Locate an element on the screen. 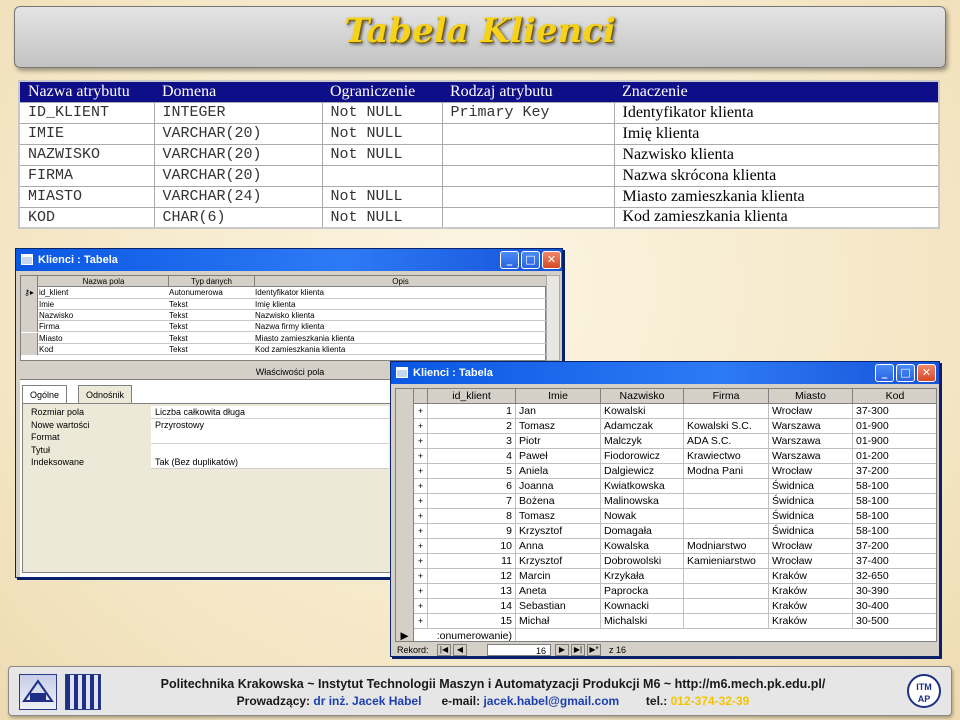 The image size is (960, 720). field-description: Nazwisko klienta is located at coordinates (401, 315).